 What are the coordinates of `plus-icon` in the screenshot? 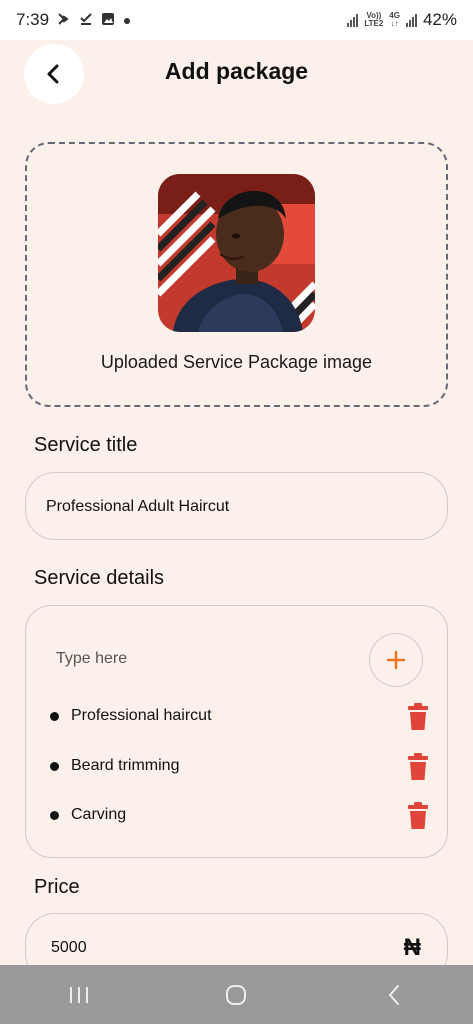 It's located at (396, 660).